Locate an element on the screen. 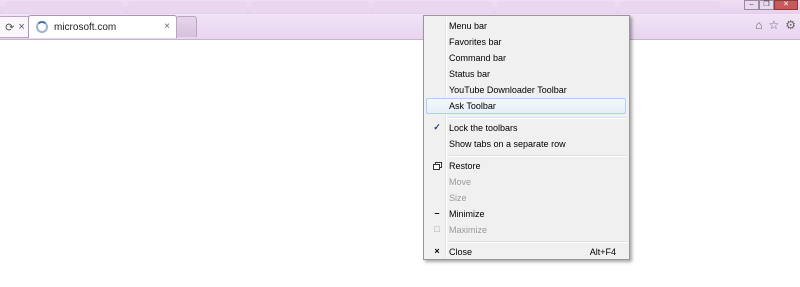  menu-item-label: Status bar is located at coordinates (470, 74).